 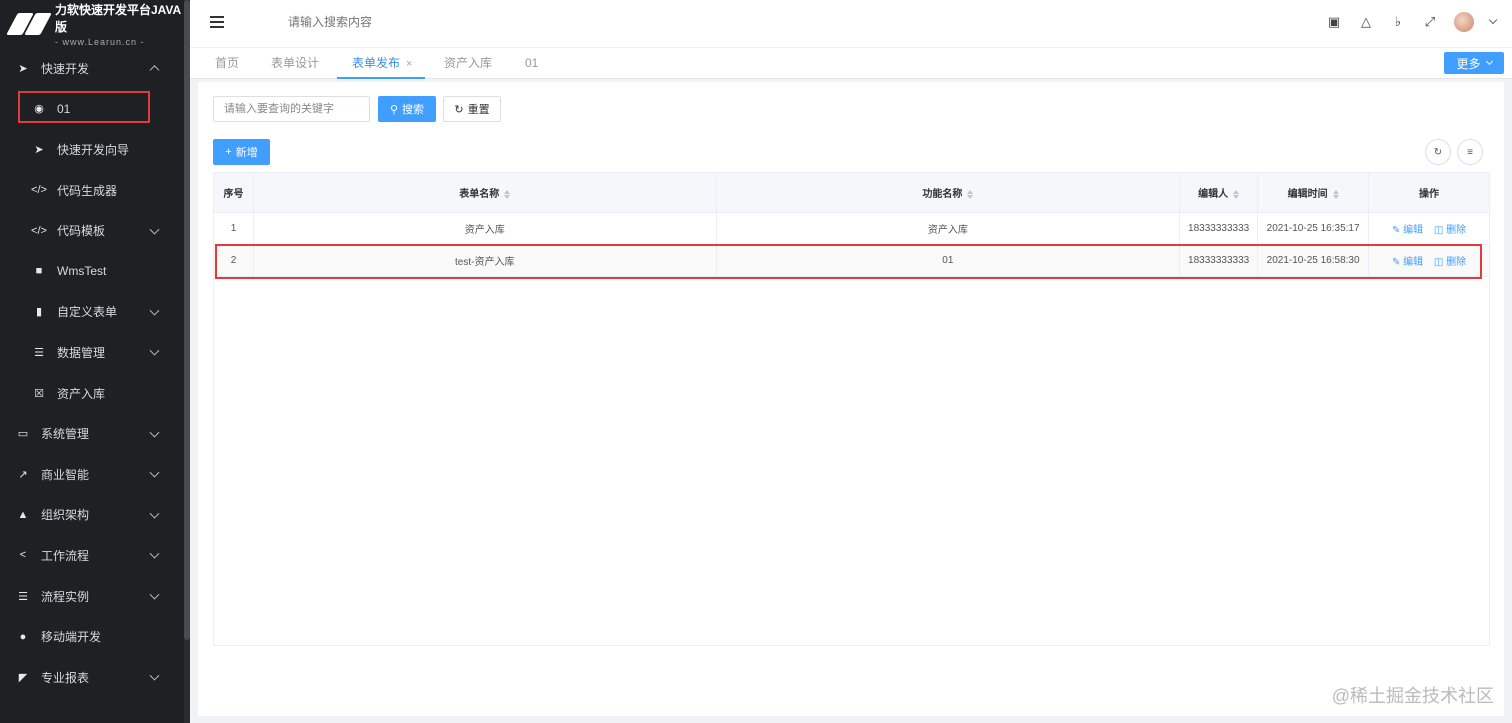 What do you see at coordinates (1412, 696) in the screenshot?
I see `watermark: @稀土掘金技术社区` at bounding box center [1412, 696].